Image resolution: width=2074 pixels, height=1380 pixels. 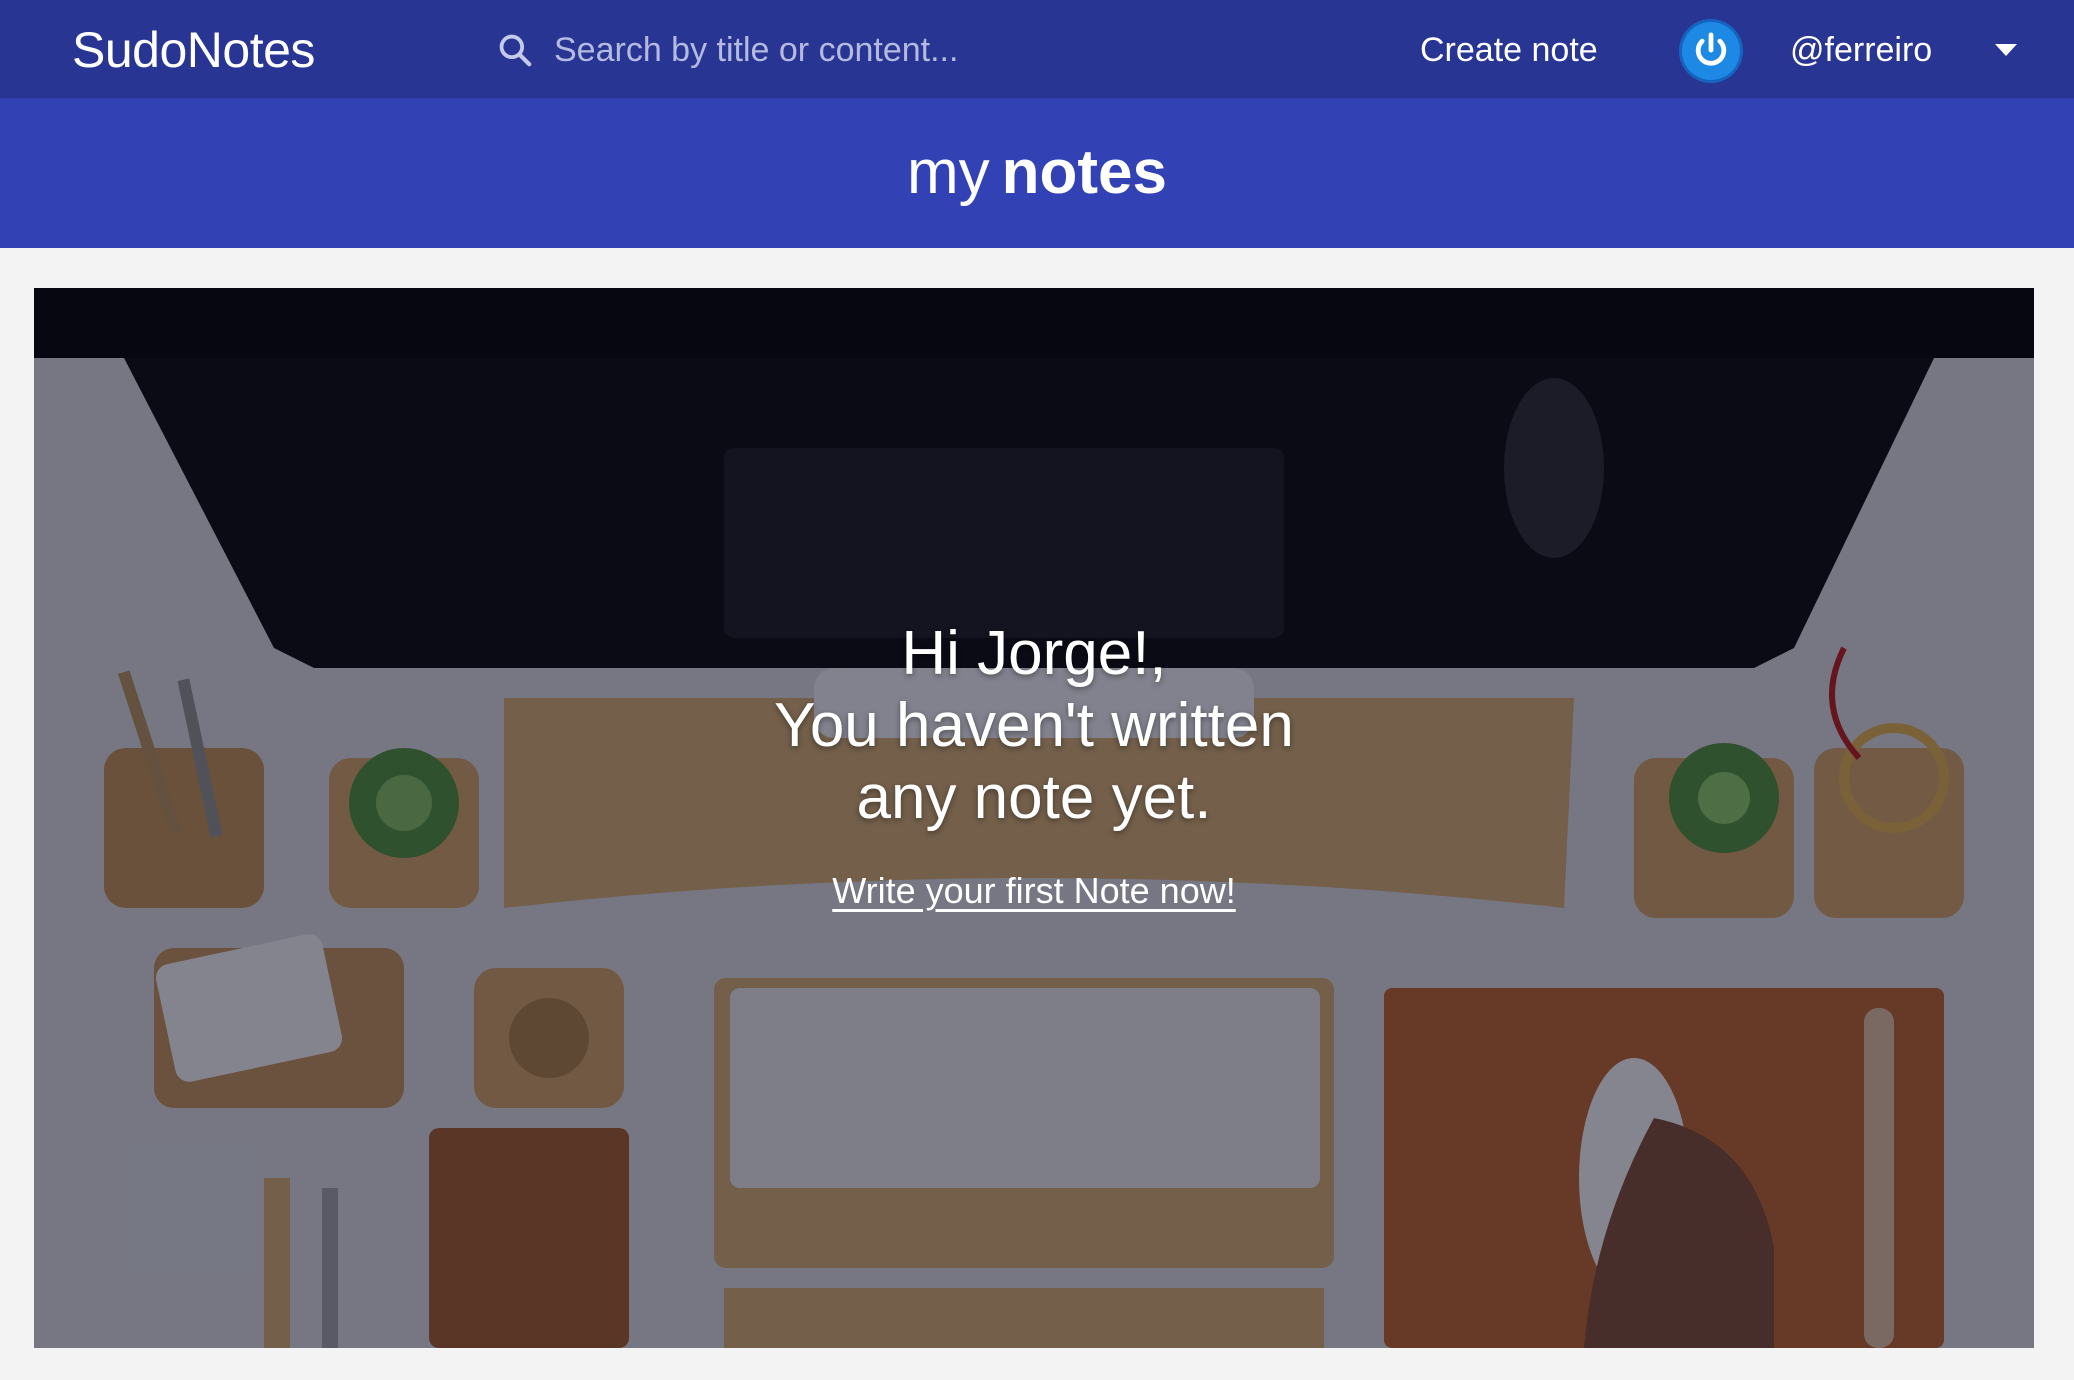 I want to click on search-icon, so click(x=515, y=50).